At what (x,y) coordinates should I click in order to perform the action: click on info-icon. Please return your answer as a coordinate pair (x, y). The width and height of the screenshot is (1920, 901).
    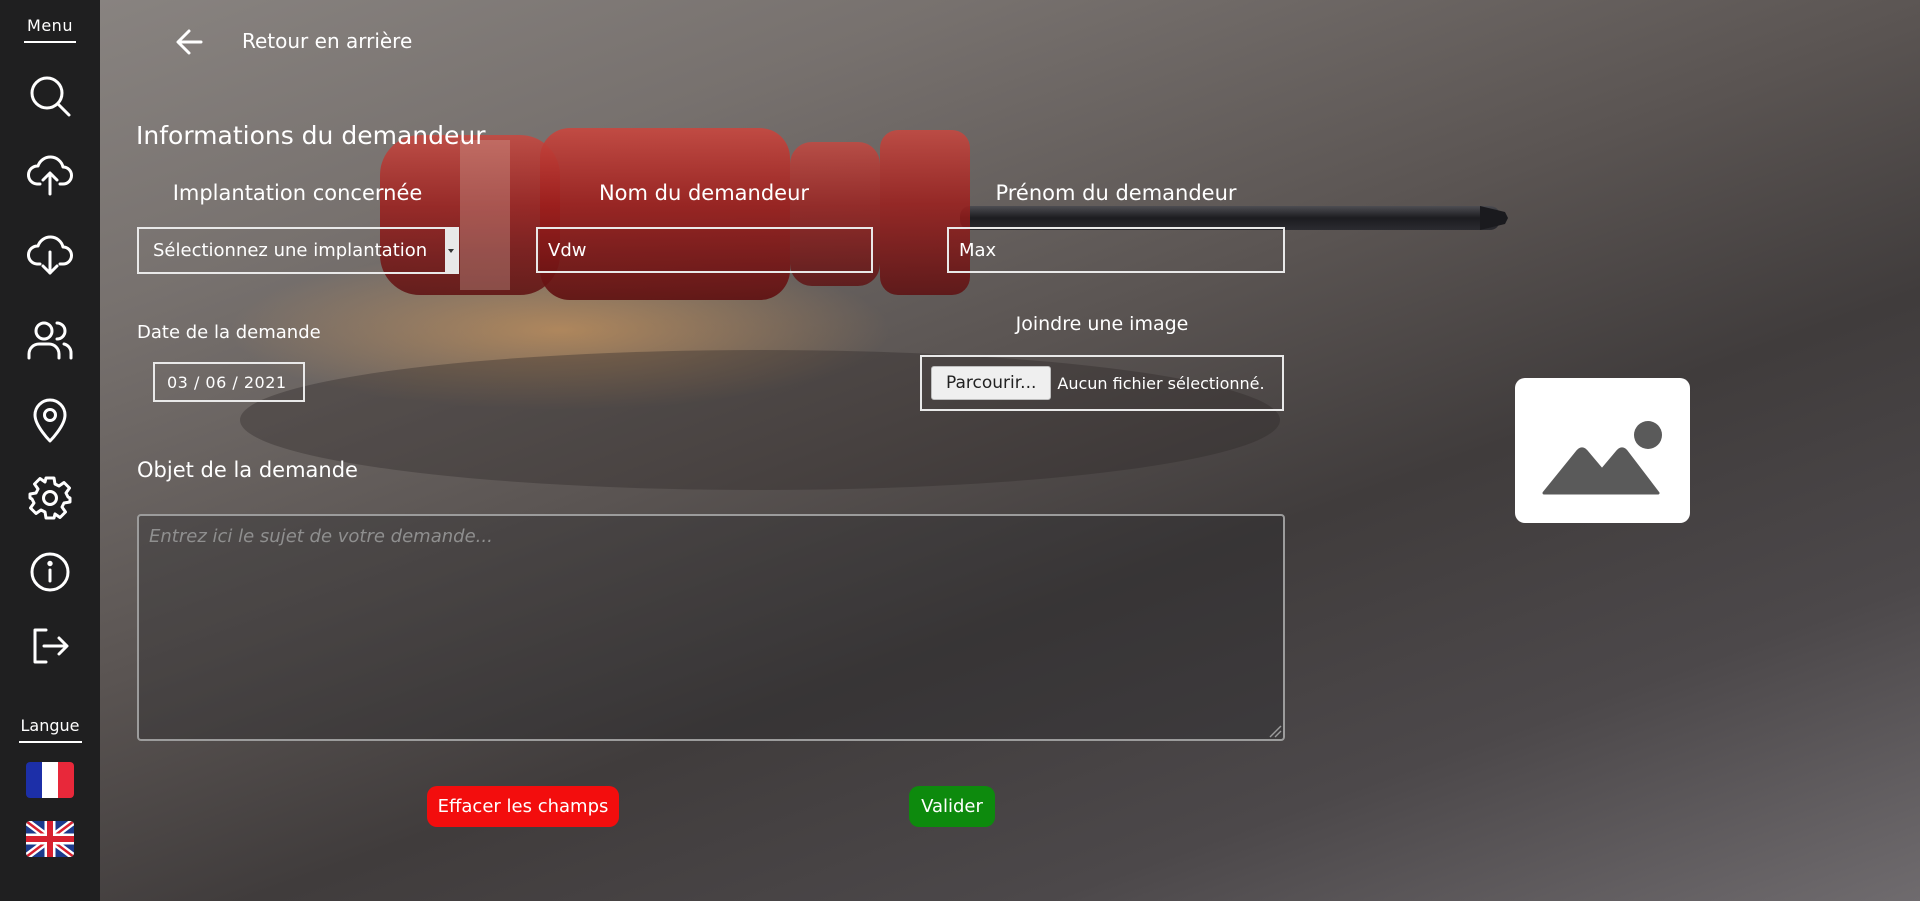
    Looking at the image, I should click on (50, 572).